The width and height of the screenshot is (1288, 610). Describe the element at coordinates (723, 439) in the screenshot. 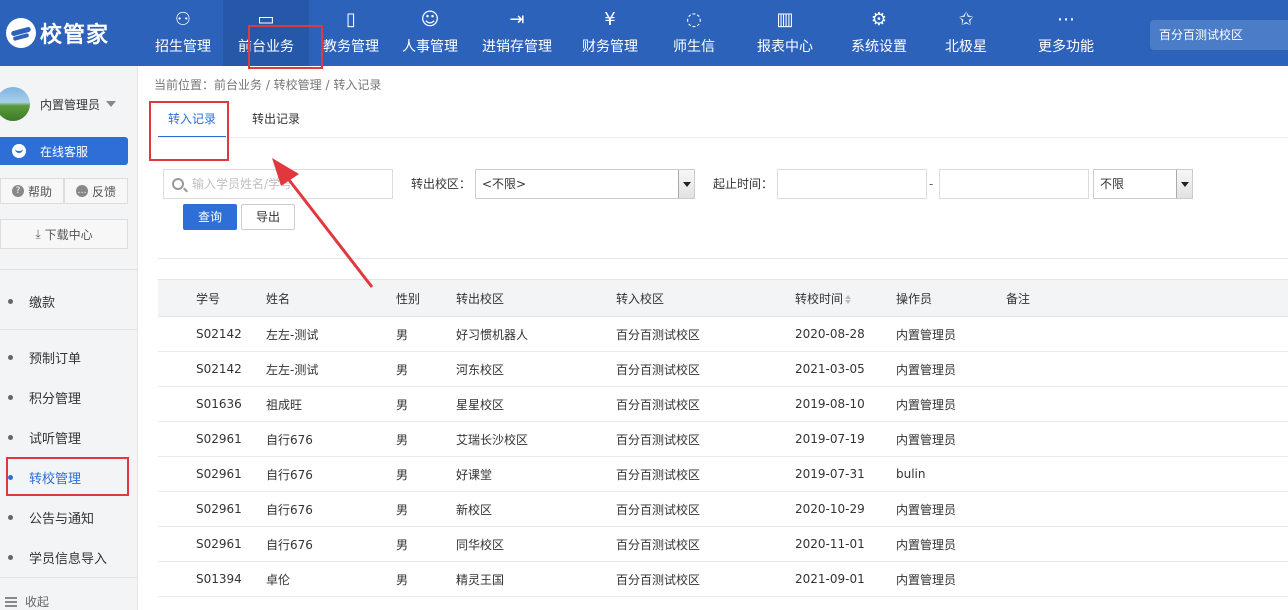

I see `table-row: S02961 自行676 男 艾瑞长沙校区 百分百测试校区 2019-07-19 内置管理员` at that location.